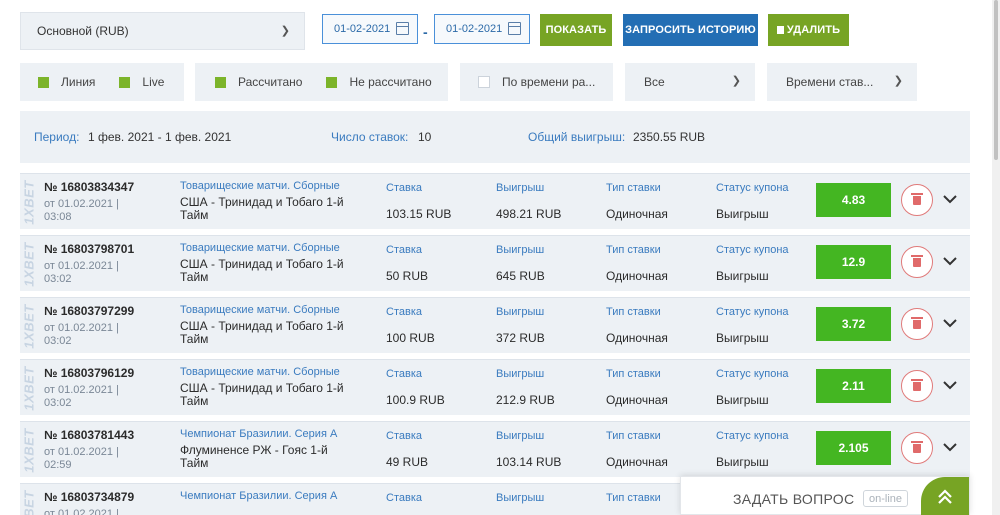 The width and height of the screenshot is (1000, 515). I want to click on date-from-value: 01-02-2021, so click(362, 29).